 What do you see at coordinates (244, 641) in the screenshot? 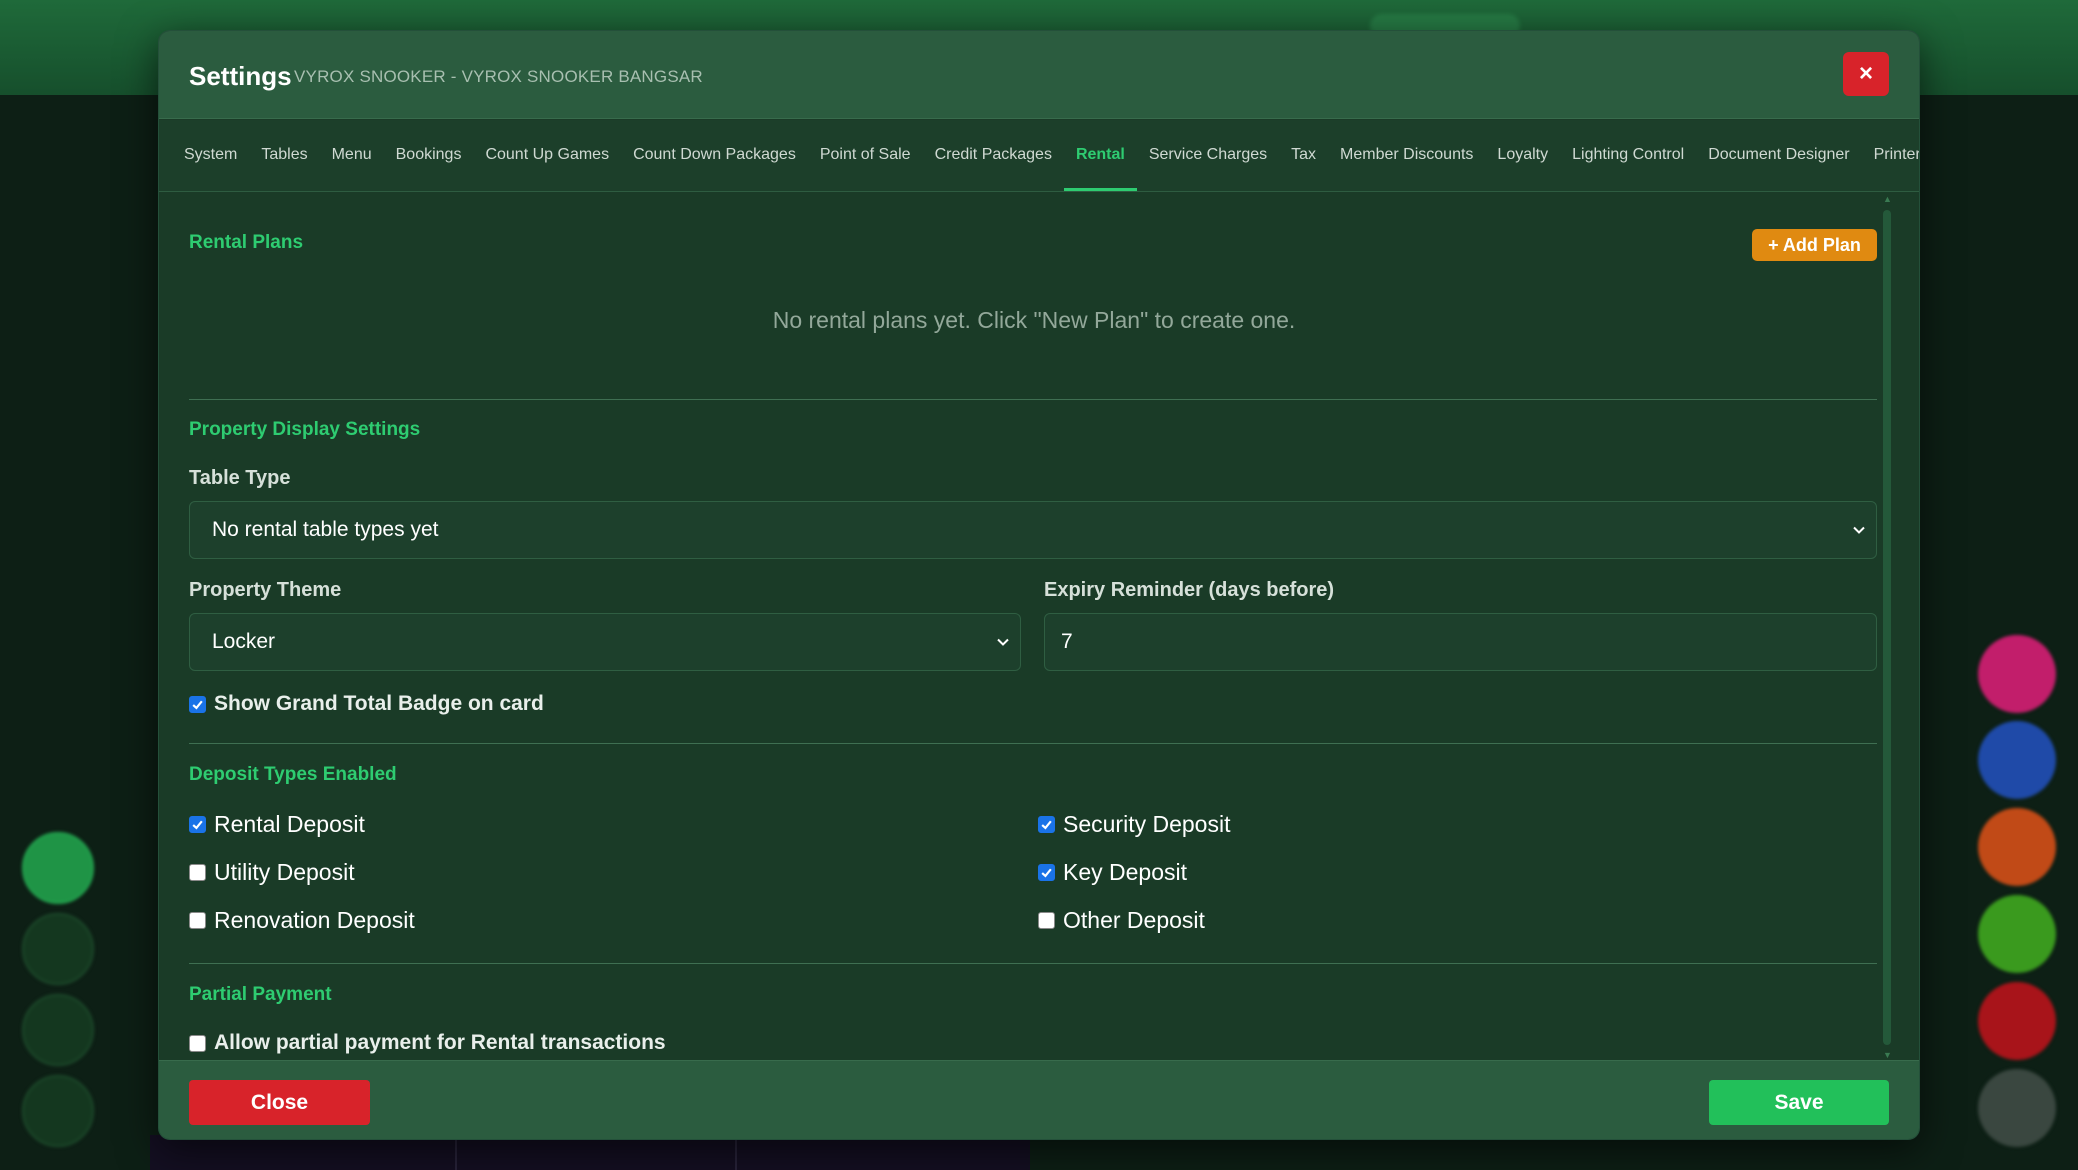
I see `property-theme-value: Locker` at bounding box center [244, 641].